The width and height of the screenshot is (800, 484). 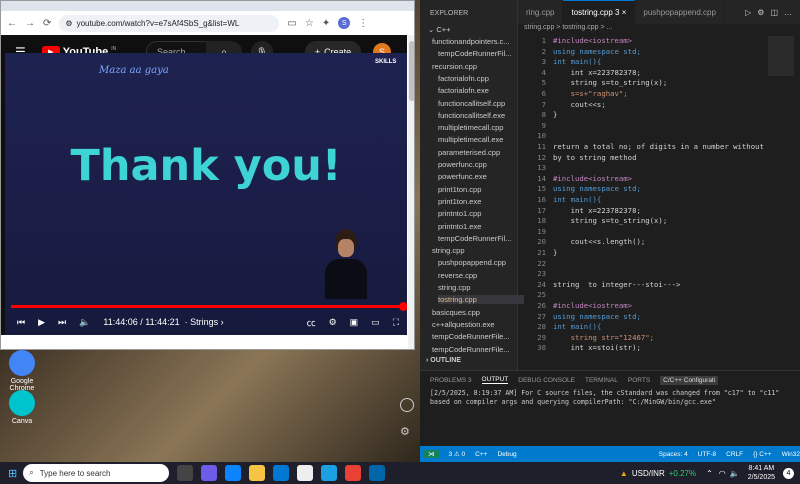 I want to click on desktop-icon-canva: Canva, so click(x=22, y=407).